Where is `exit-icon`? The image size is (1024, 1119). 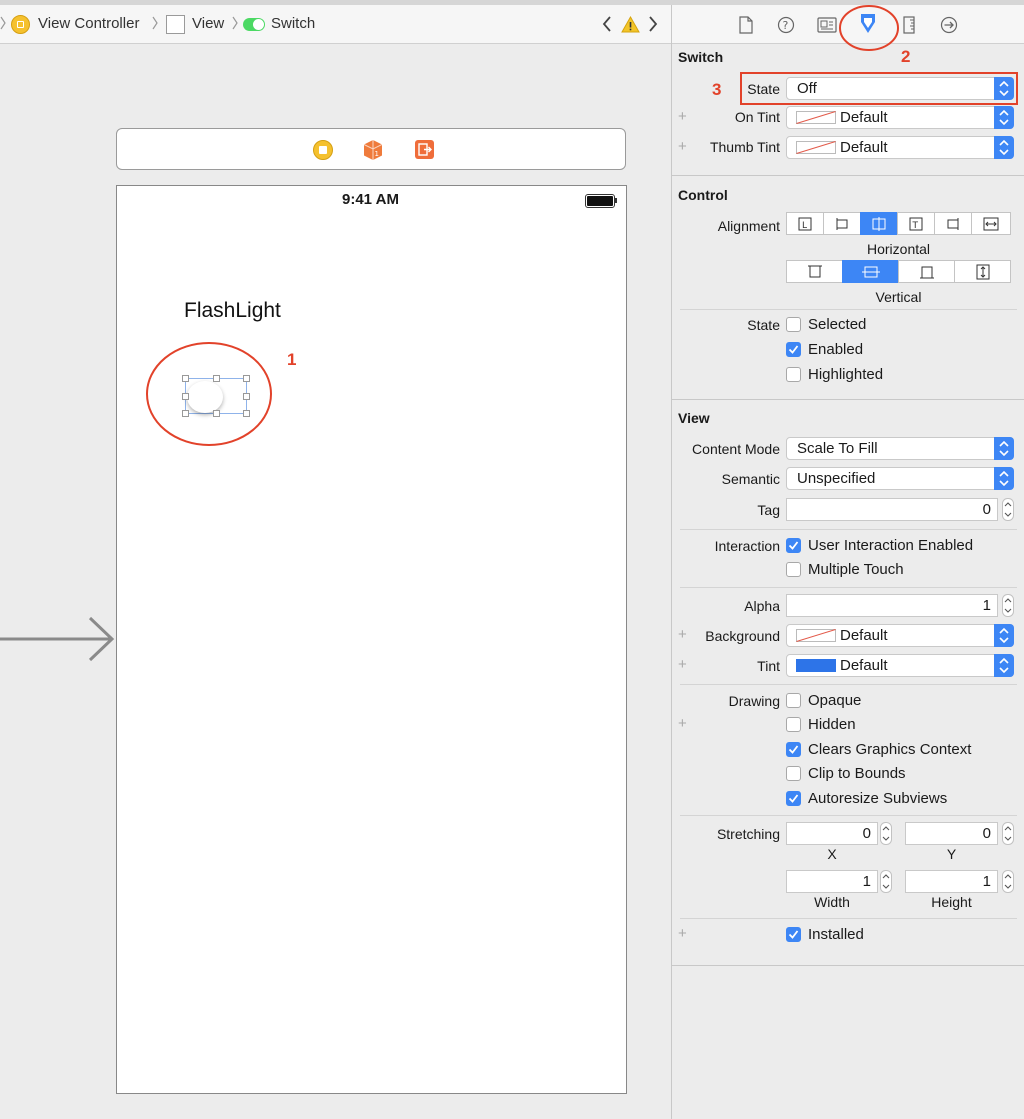
exit-icon is located at coordinates (424, 149).